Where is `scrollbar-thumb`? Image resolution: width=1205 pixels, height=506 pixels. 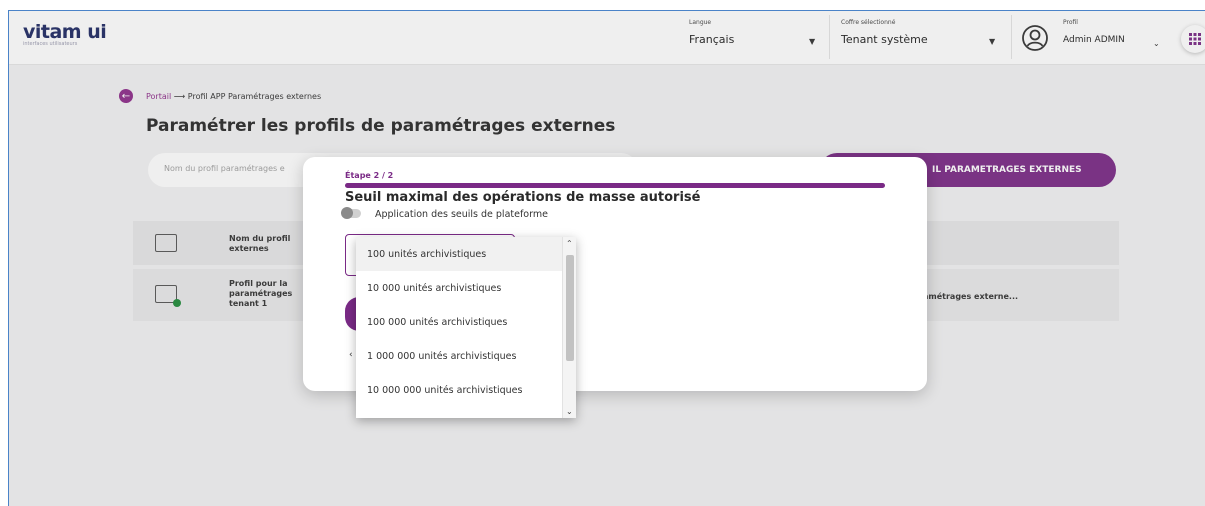
scrollbar-thumb is located at coordinates (570, 308).